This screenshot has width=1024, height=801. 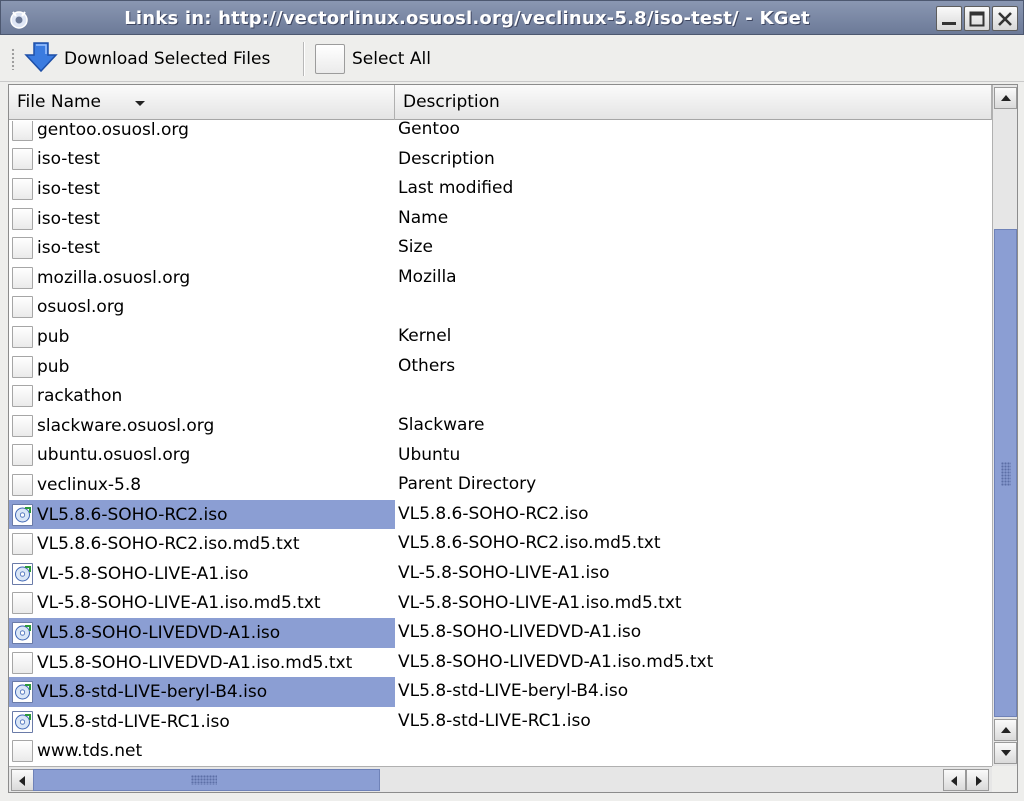 I want to click on list-row: VL5.8.6-SOHO-RC2.iso VL5.8.6-SOHO-RC2.iso, so click(x=500, y=514).